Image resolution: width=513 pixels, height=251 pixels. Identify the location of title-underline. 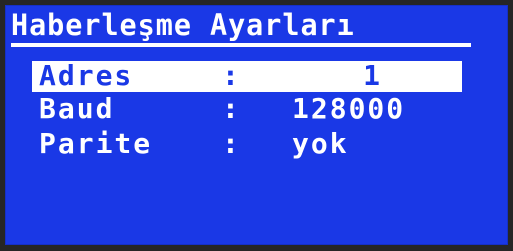
(241, 45).